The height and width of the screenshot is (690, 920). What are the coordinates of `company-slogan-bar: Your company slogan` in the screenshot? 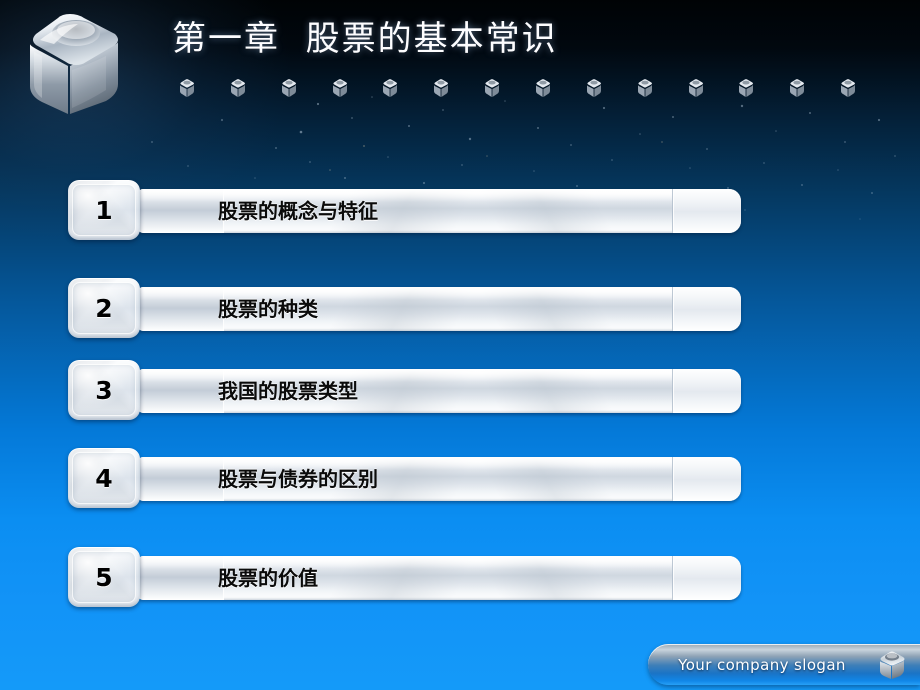 It's located at (784, 664).